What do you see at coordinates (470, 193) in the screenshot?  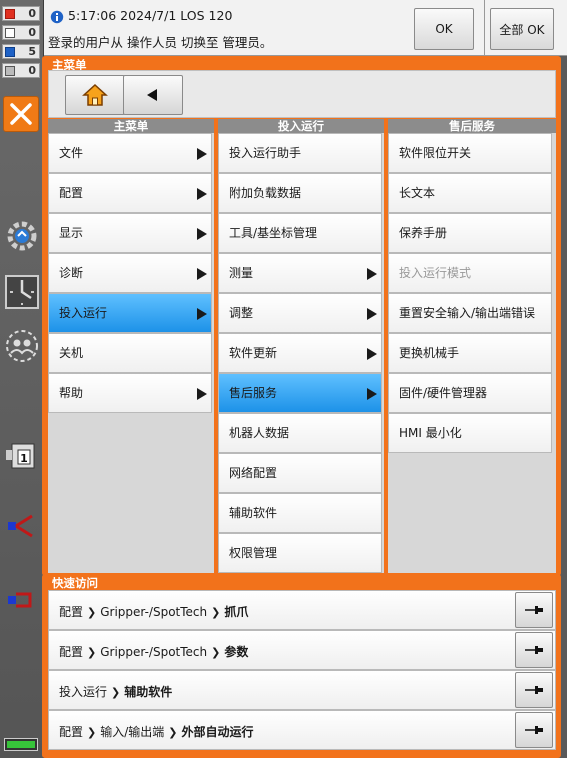 I see `menu-item: 长文本` at bounding box center [470, 193].